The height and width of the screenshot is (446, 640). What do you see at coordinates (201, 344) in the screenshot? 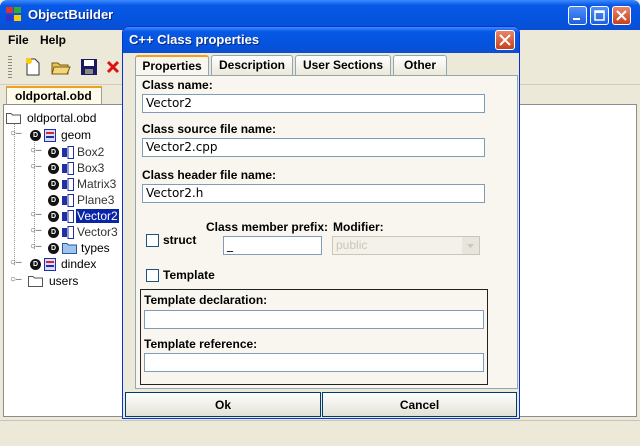
I see `template-reference-label: Template reference:` at bounding box center [201, 344].